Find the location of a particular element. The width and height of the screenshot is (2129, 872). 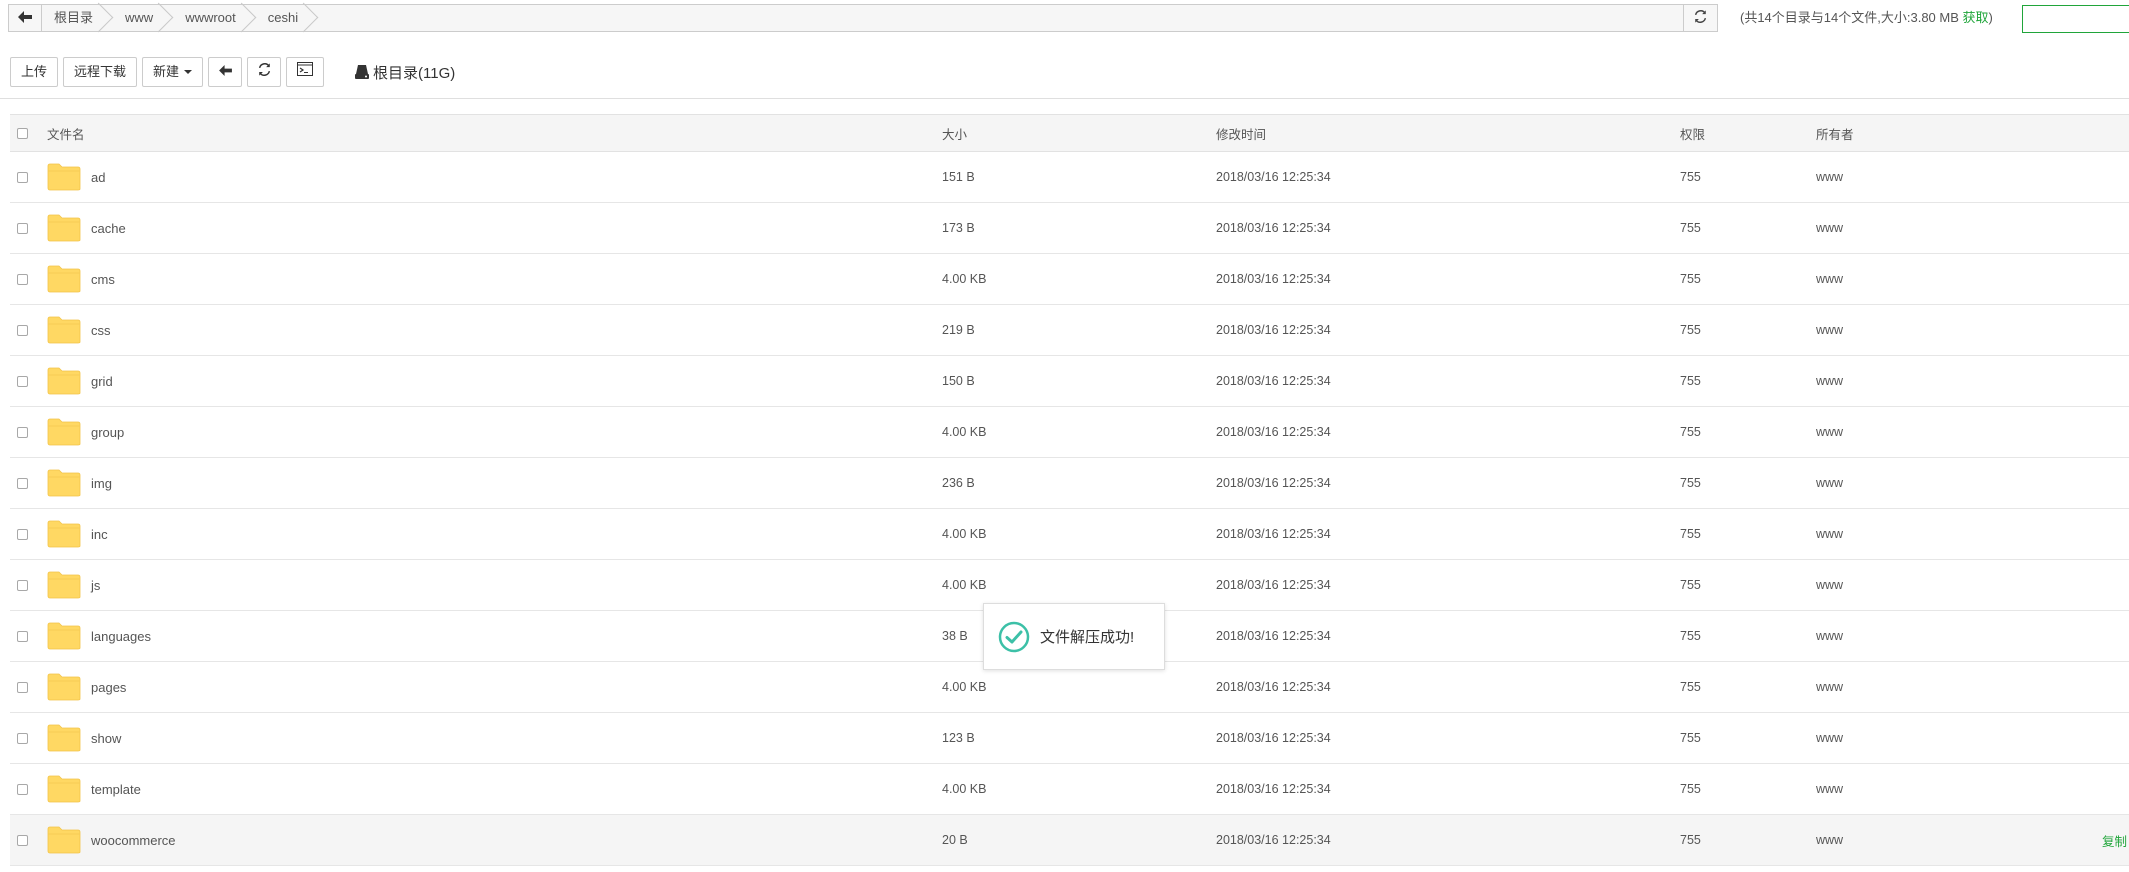

file-name-cell: inc is located at coordinates (77, 534).